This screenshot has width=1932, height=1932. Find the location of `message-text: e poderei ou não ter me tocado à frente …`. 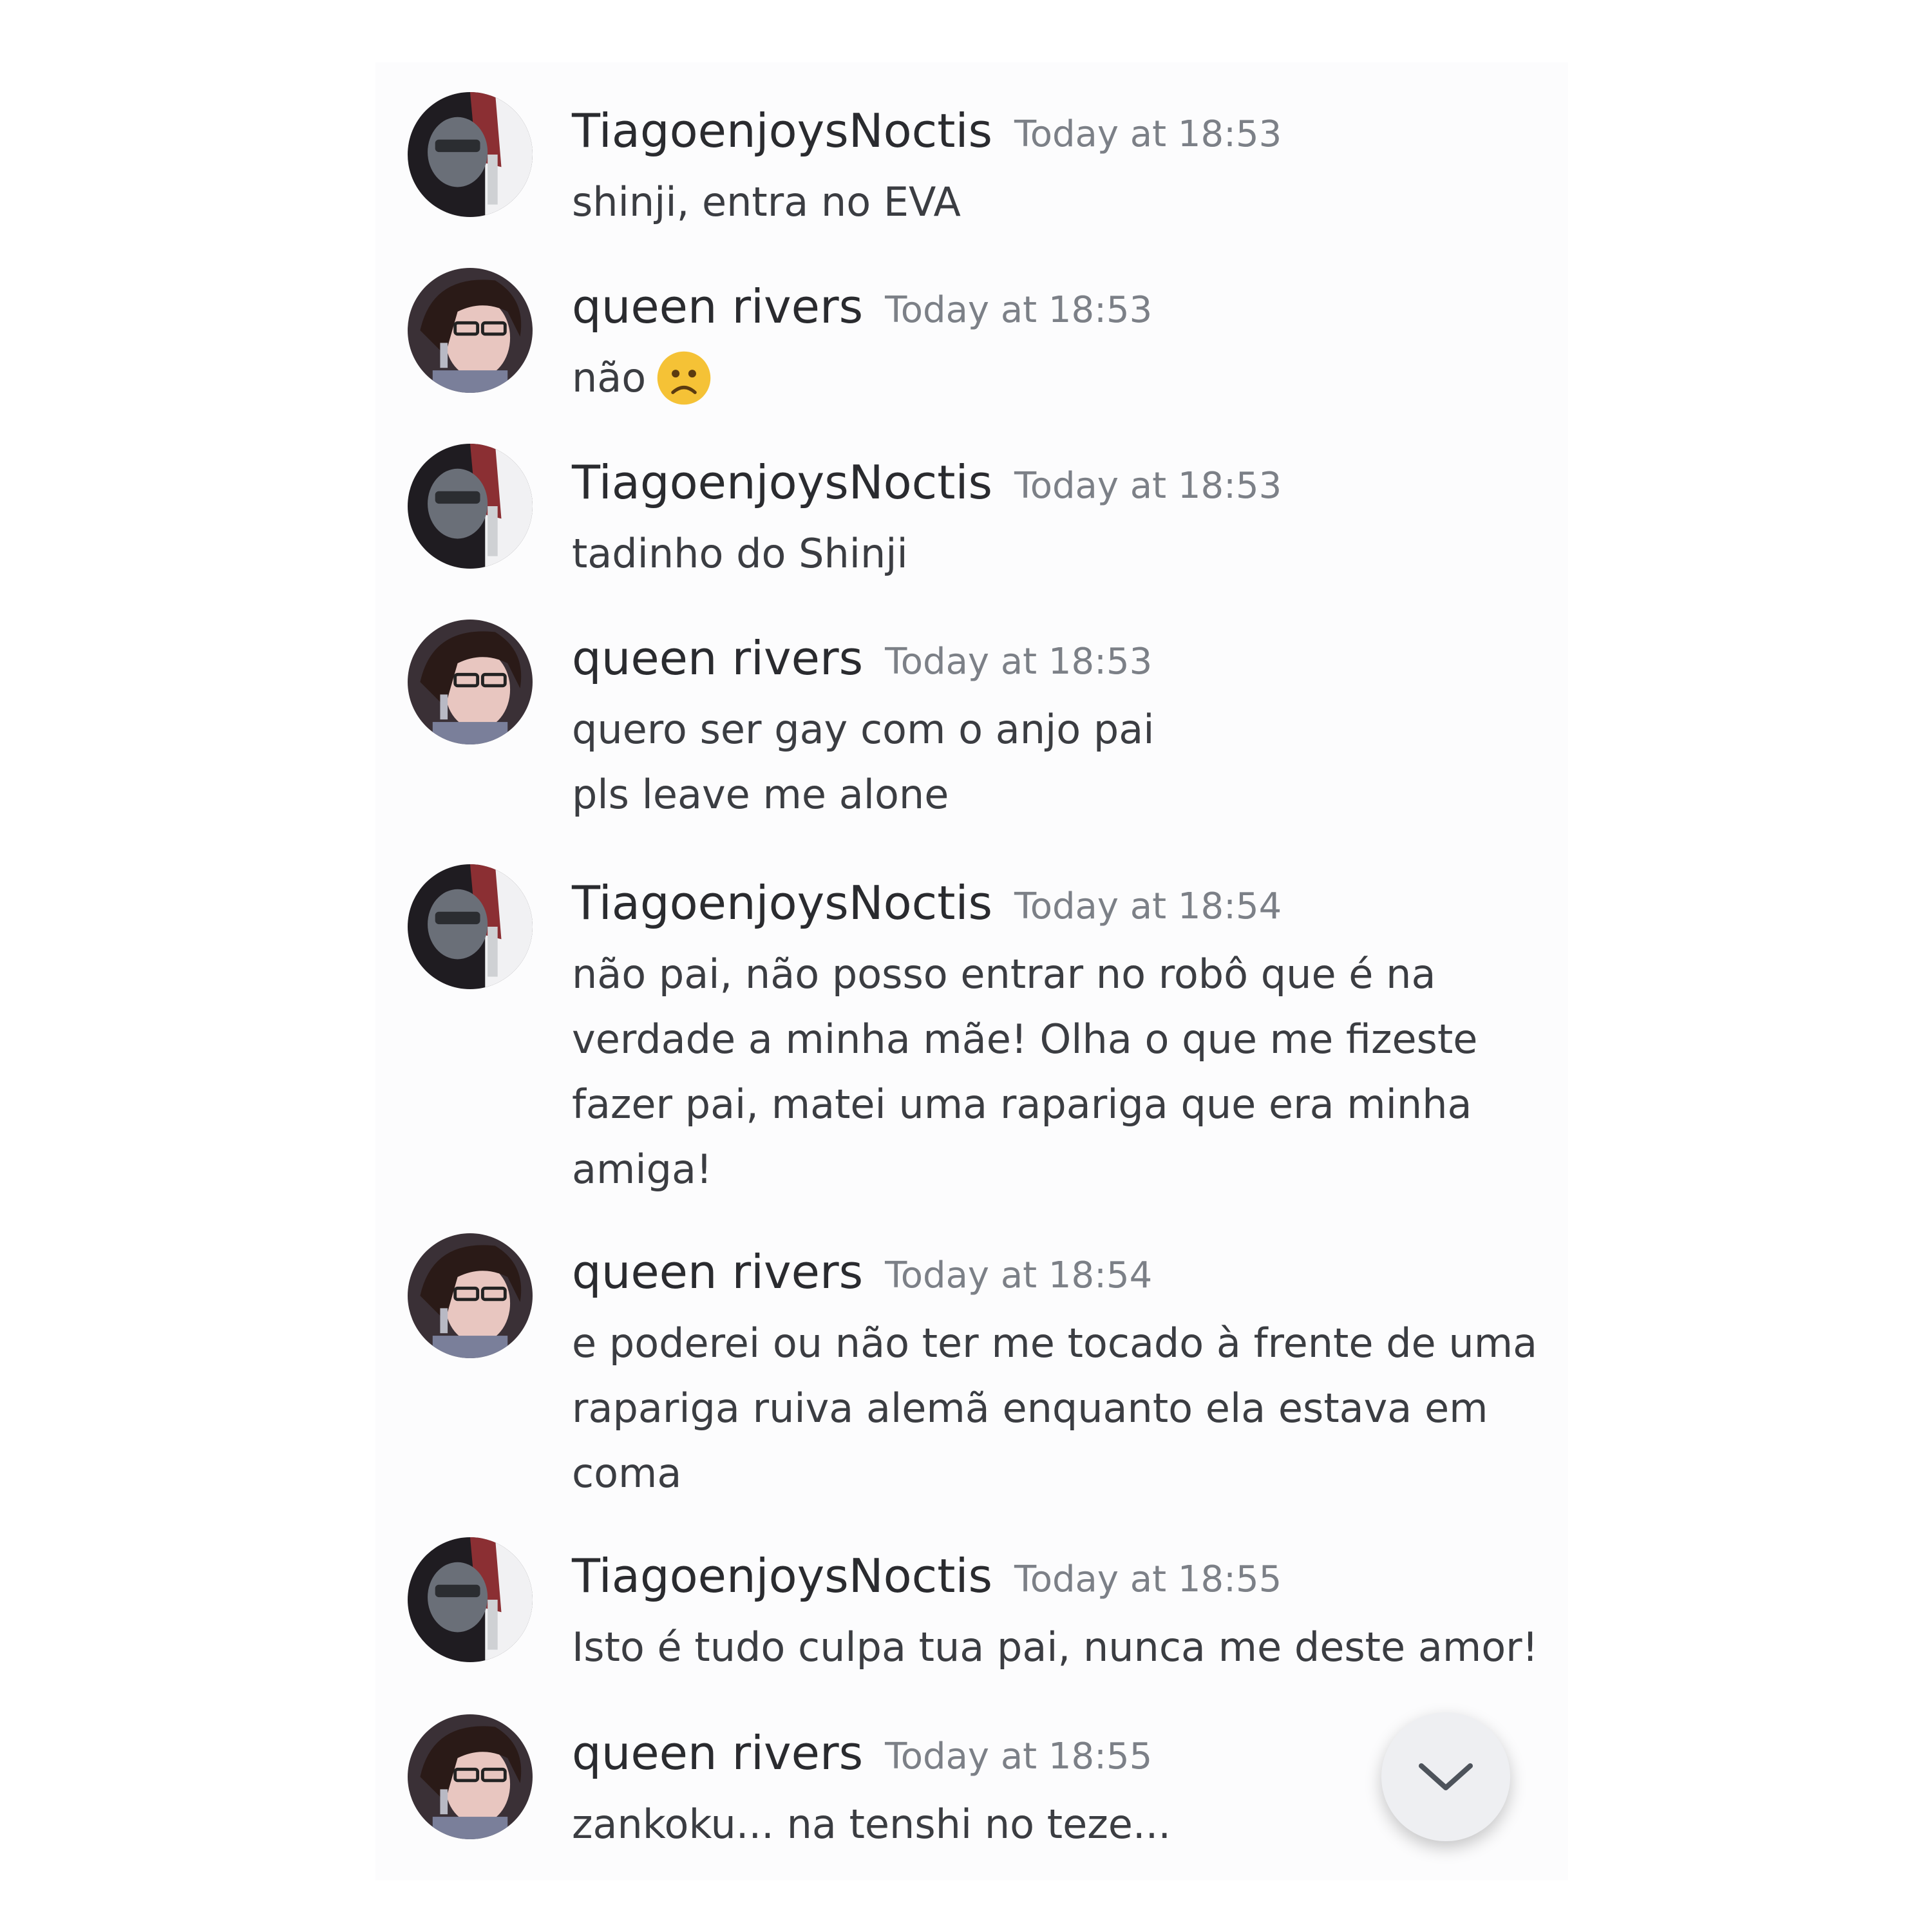

message-text: e poderei ou não ter me tocado à frente … is located at coordinates (1055, 1343).